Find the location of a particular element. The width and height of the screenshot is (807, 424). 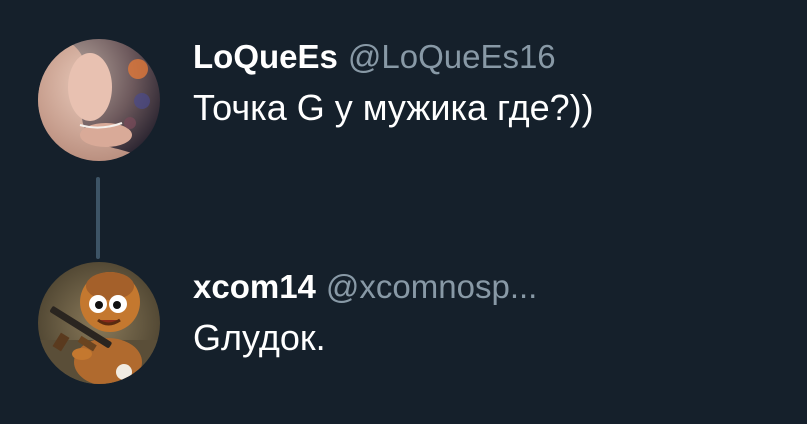

avatar-photo-icon is located at coordinates (99, 100).